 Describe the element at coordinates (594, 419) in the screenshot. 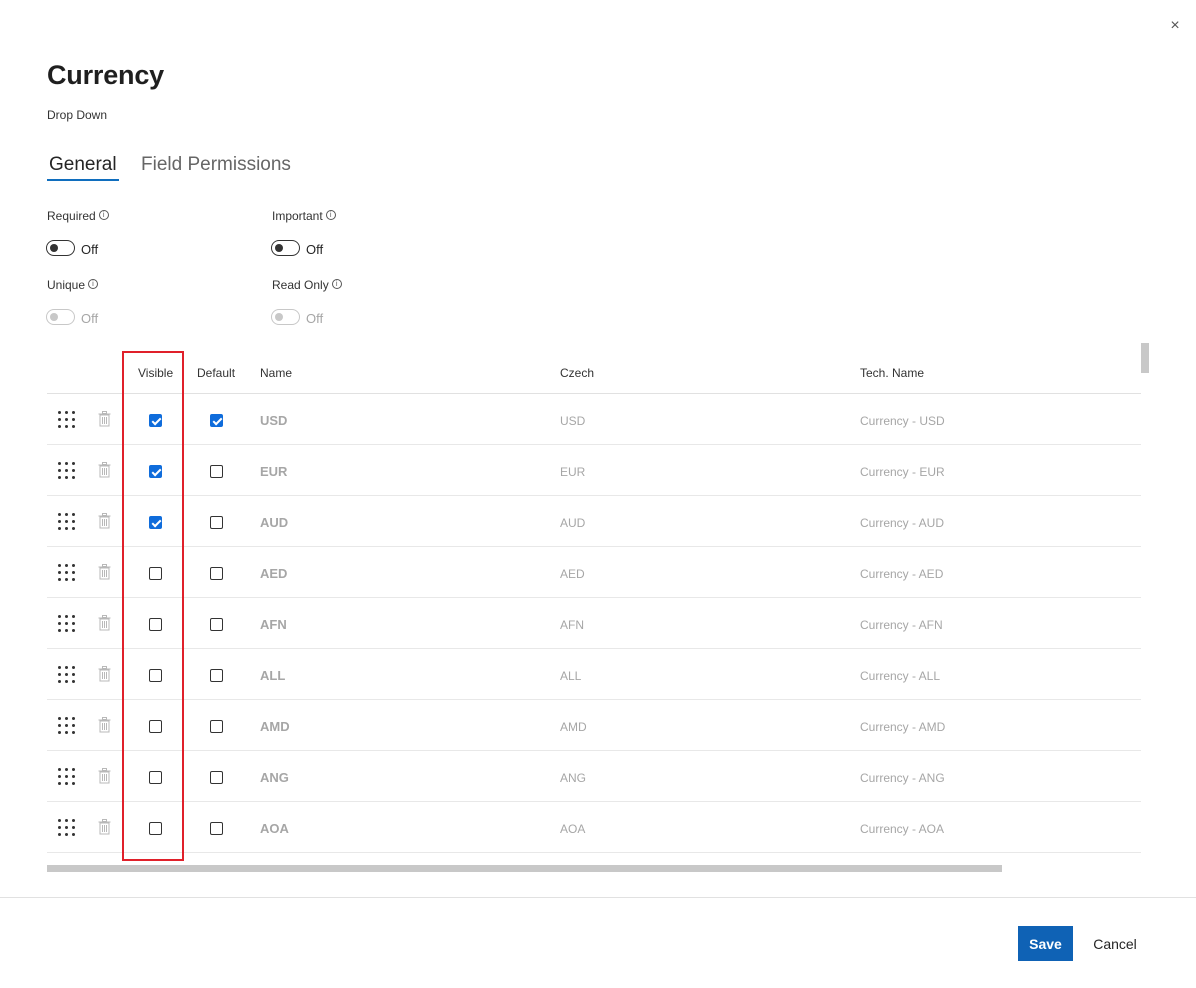

I see `table-row: USD USD Currency - USD` at that location.